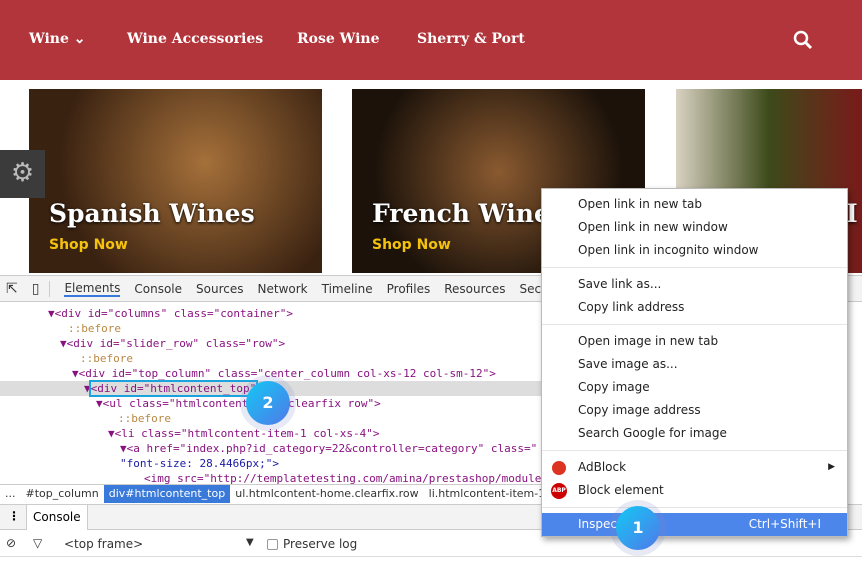 The width and height of the screenshot is (862, 563). What do you see at coordinates (14, 516) in the screenshot?
I see `more-icon: ⋮` at bounding box center [14, 516].